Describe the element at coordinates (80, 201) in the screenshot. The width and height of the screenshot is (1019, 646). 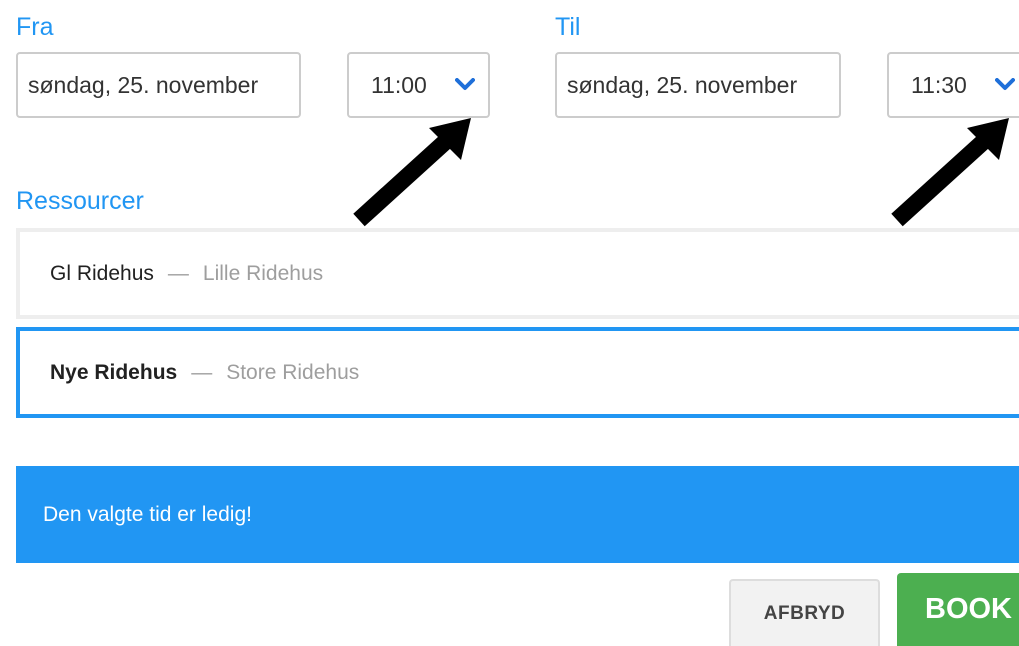
I see `resources-label: Ressourcer` at that location.